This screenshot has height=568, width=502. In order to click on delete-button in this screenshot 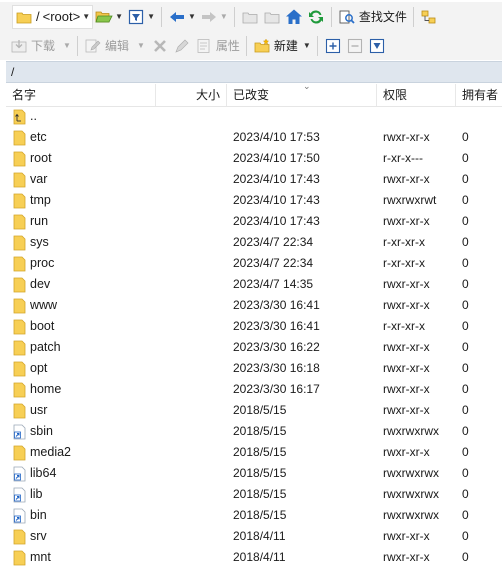, I will do `click(160, 46)`.